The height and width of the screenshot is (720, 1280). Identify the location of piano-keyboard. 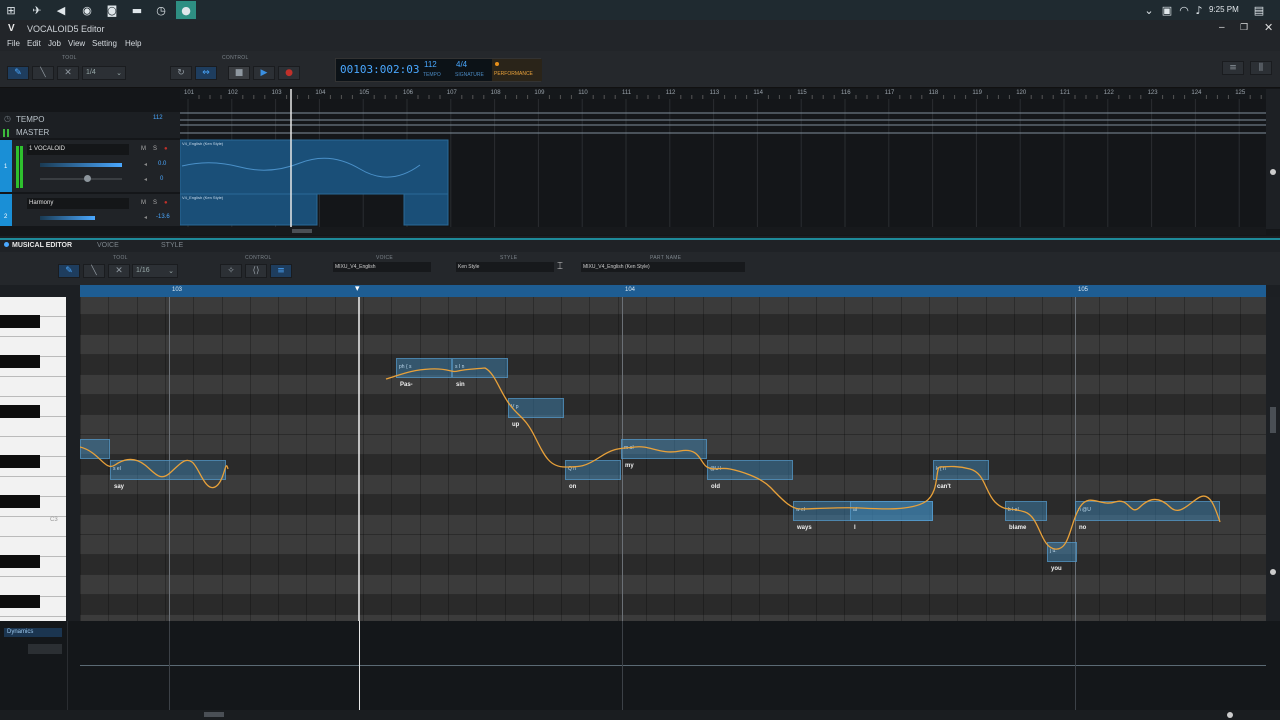
(33, 459).